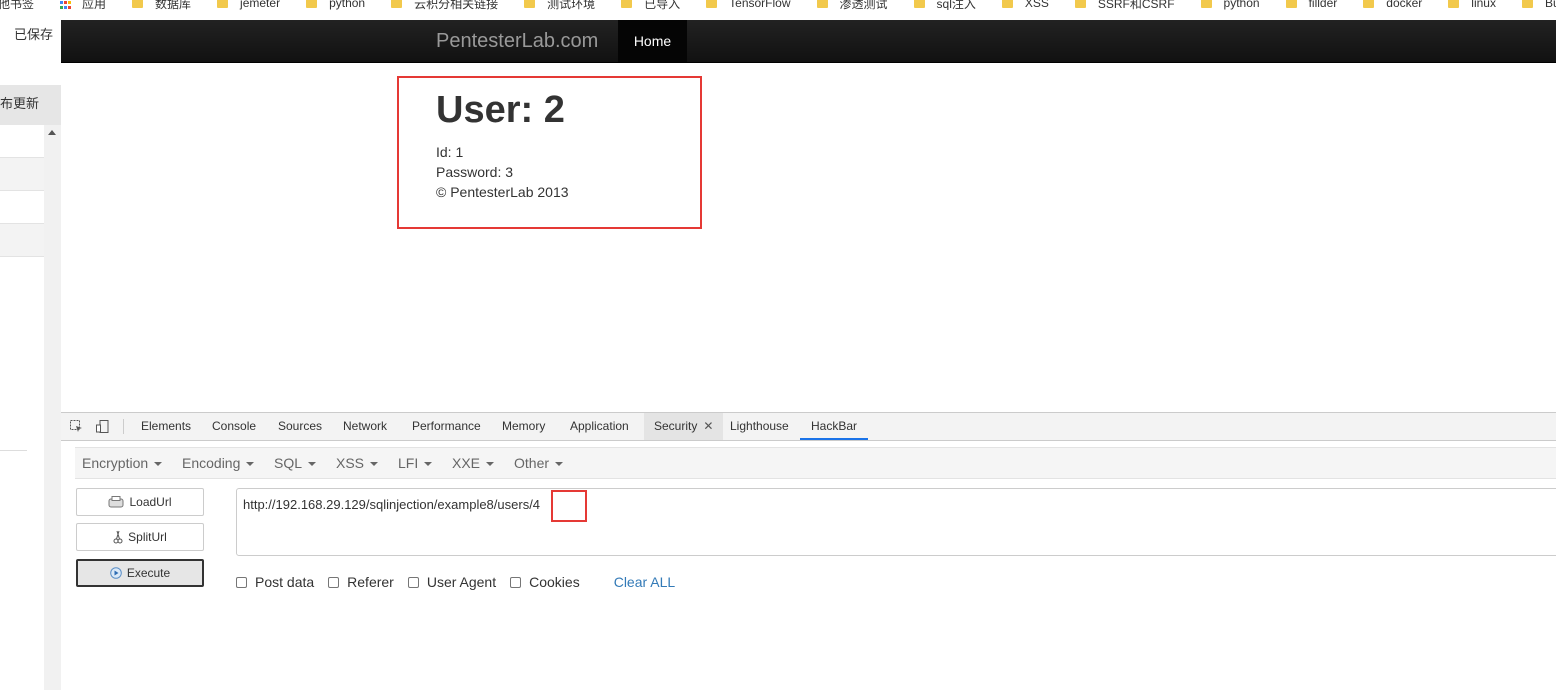 The width and height of the screenshot is (1556, 690). What do you see at coordinates (166, 426) in the screenshot?
I see `tab-elements: Elements` at bounding box center [166, 426].